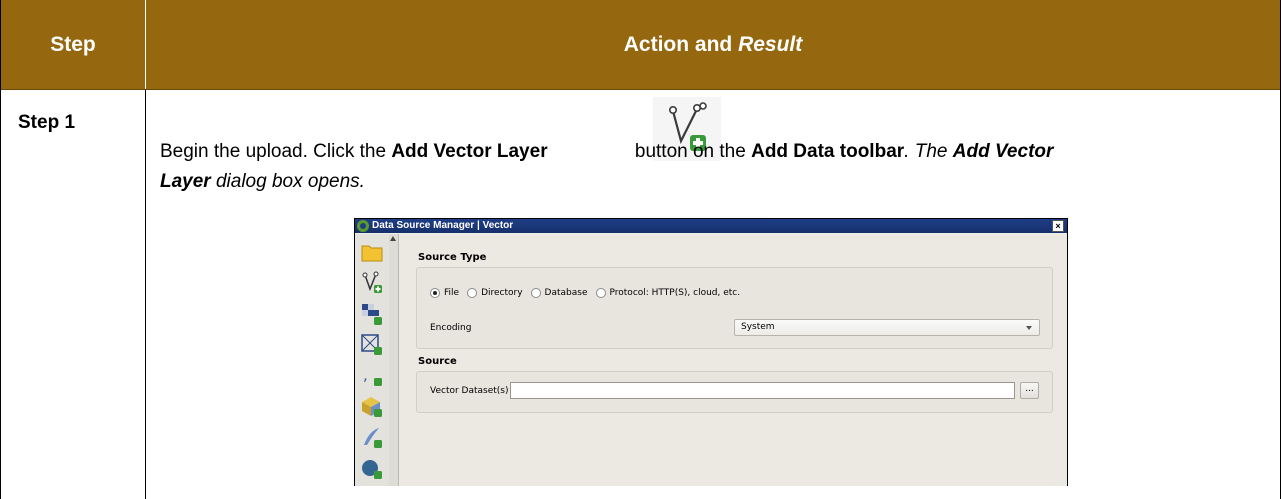  Describe the element at coordinates (451, 328) in the screenshot. I see `encoding-label: Encoding` at that location.